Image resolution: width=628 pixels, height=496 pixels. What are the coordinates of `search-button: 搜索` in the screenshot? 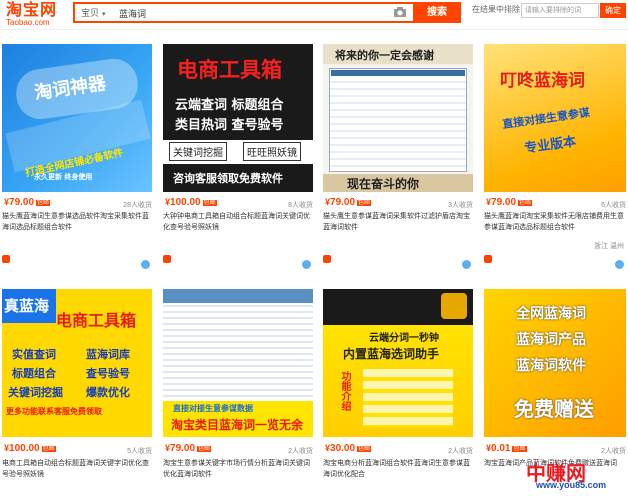 It's located at (437, 12).